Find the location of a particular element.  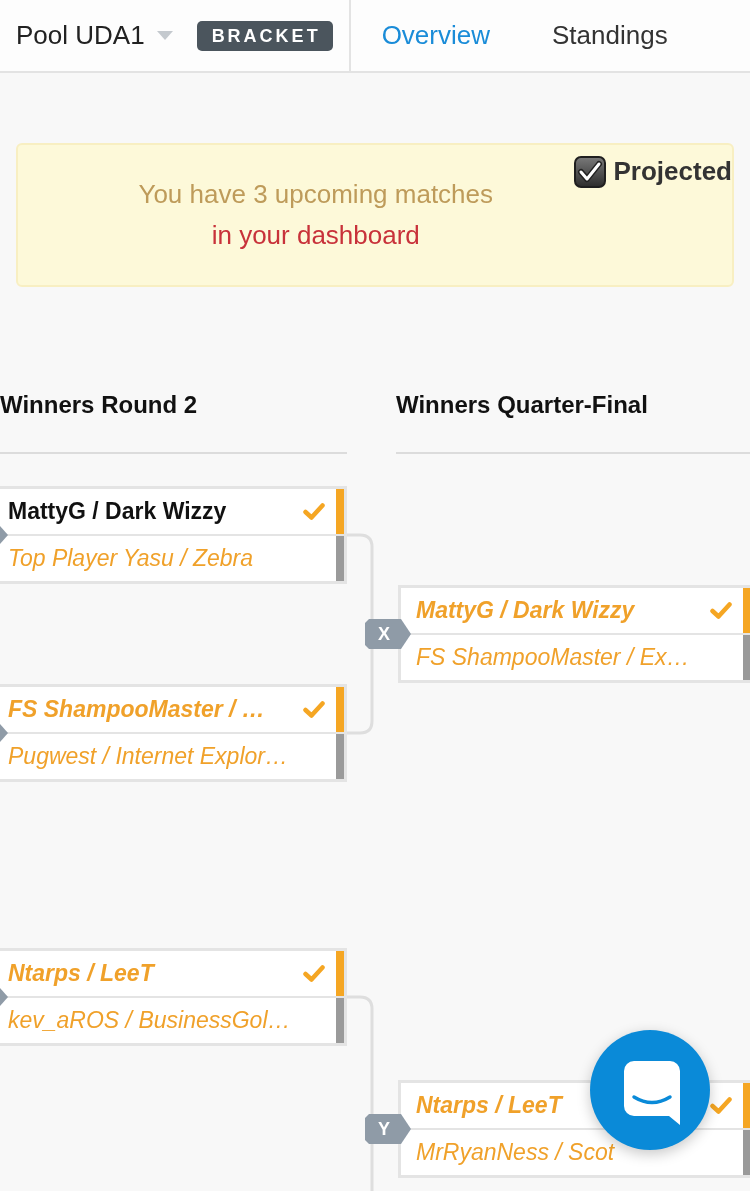

caret-icon is located at coordinates (164, 35).